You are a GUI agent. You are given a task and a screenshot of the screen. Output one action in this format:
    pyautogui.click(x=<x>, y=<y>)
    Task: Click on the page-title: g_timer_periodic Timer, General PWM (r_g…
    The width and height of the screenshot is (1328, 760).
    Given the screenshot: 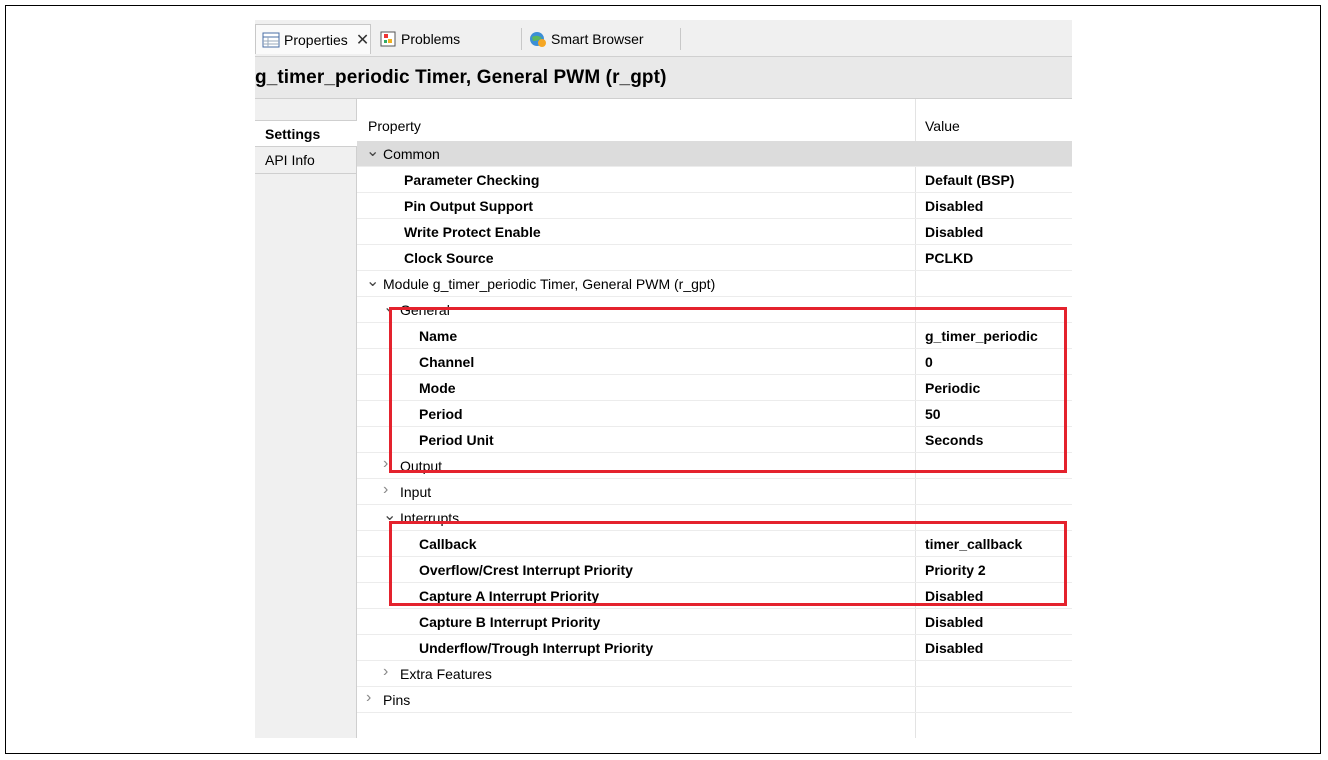 What is the action you would take?
    pyautogui.click(x=461, y=77)
    